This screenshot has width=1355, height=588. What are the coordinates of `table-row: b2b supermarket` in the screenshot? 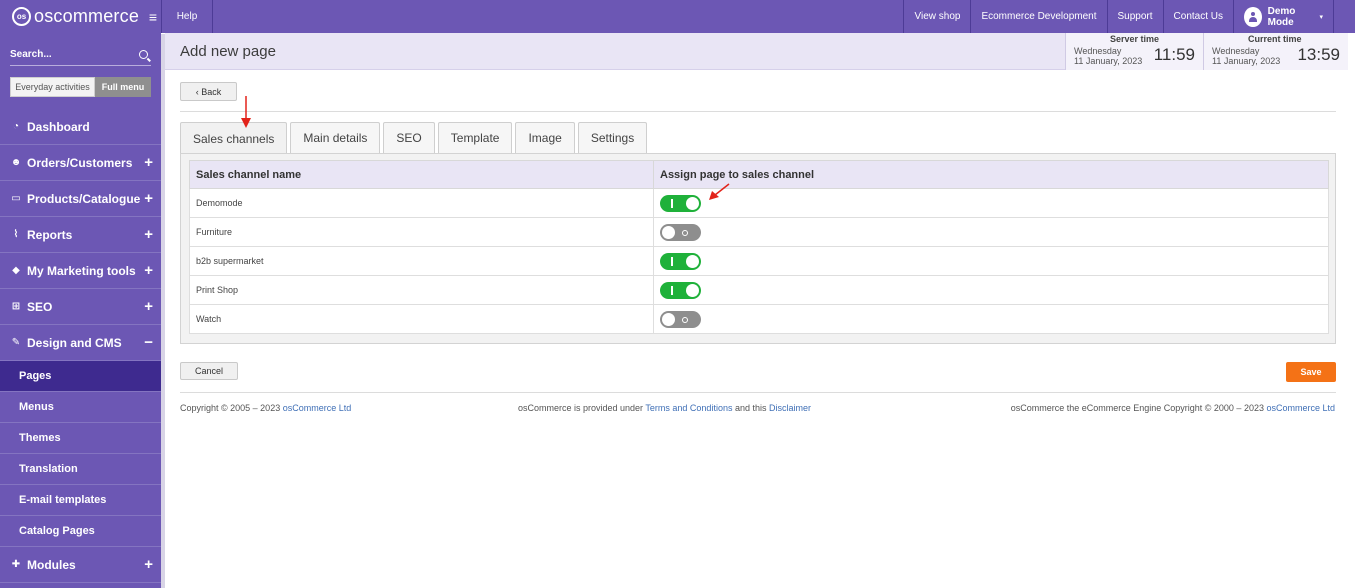 It's located at (759, 261).